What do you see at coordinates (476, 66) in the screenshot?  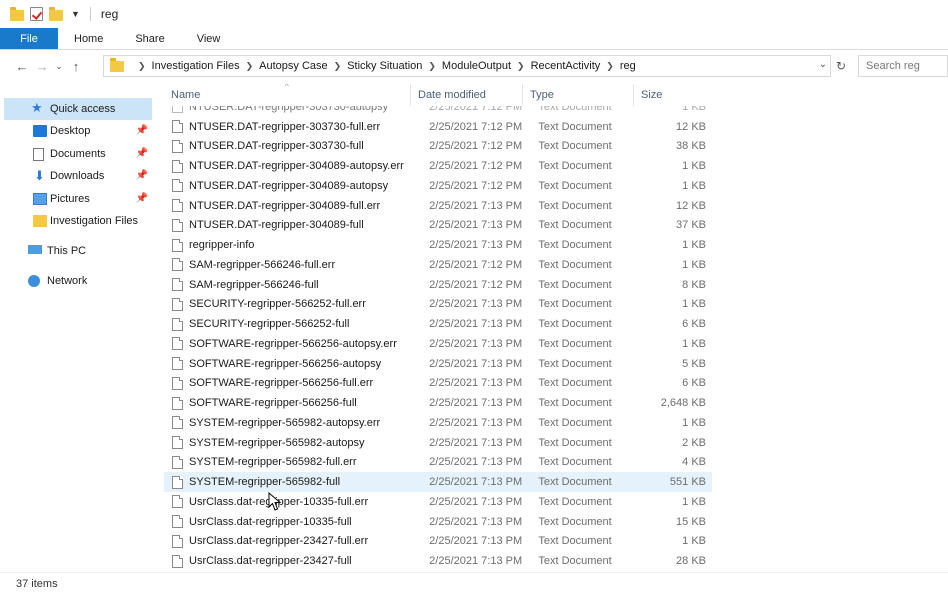 I see `breadcrumb-moduleoutput: ModuleOutput` at bounding box center [476, 66].